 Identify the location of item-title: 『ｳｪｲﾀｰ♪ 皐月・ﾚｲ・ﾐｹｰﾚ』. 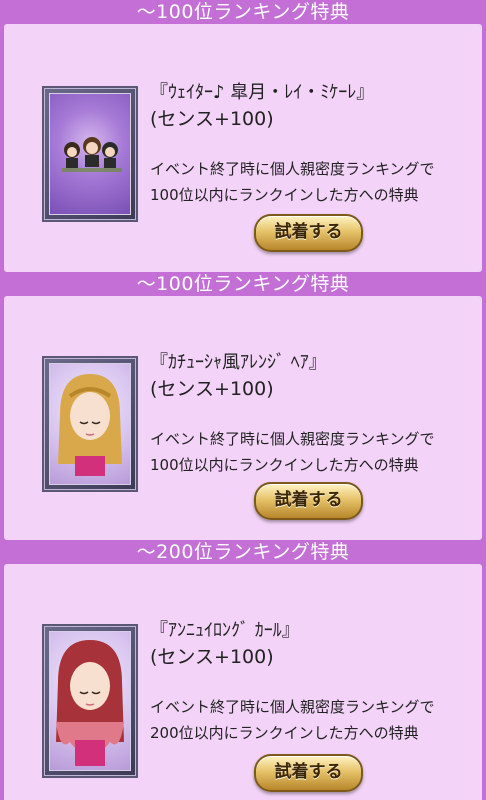
(262, 92).